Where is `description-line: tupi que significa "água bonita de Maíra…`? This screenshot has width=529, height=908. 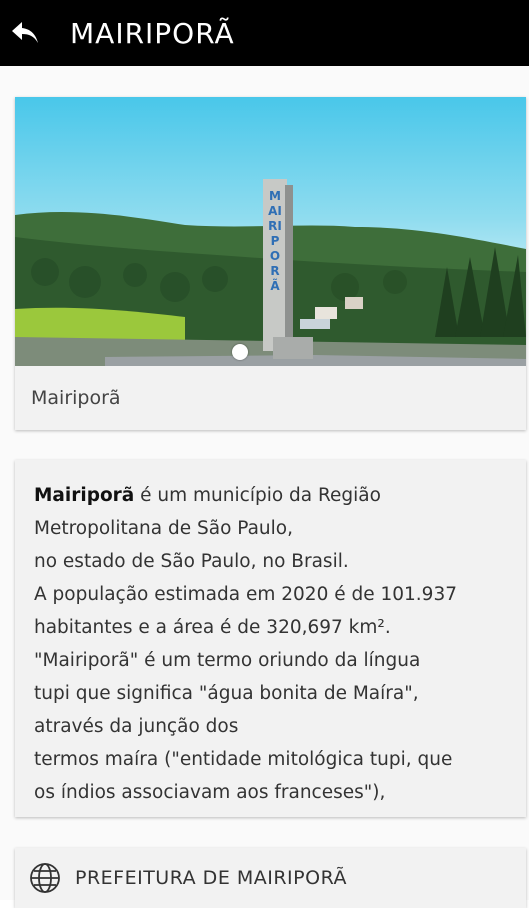
description-line: tupi que significa "água bonita de Maíra… is located at coordinates (226, 693).